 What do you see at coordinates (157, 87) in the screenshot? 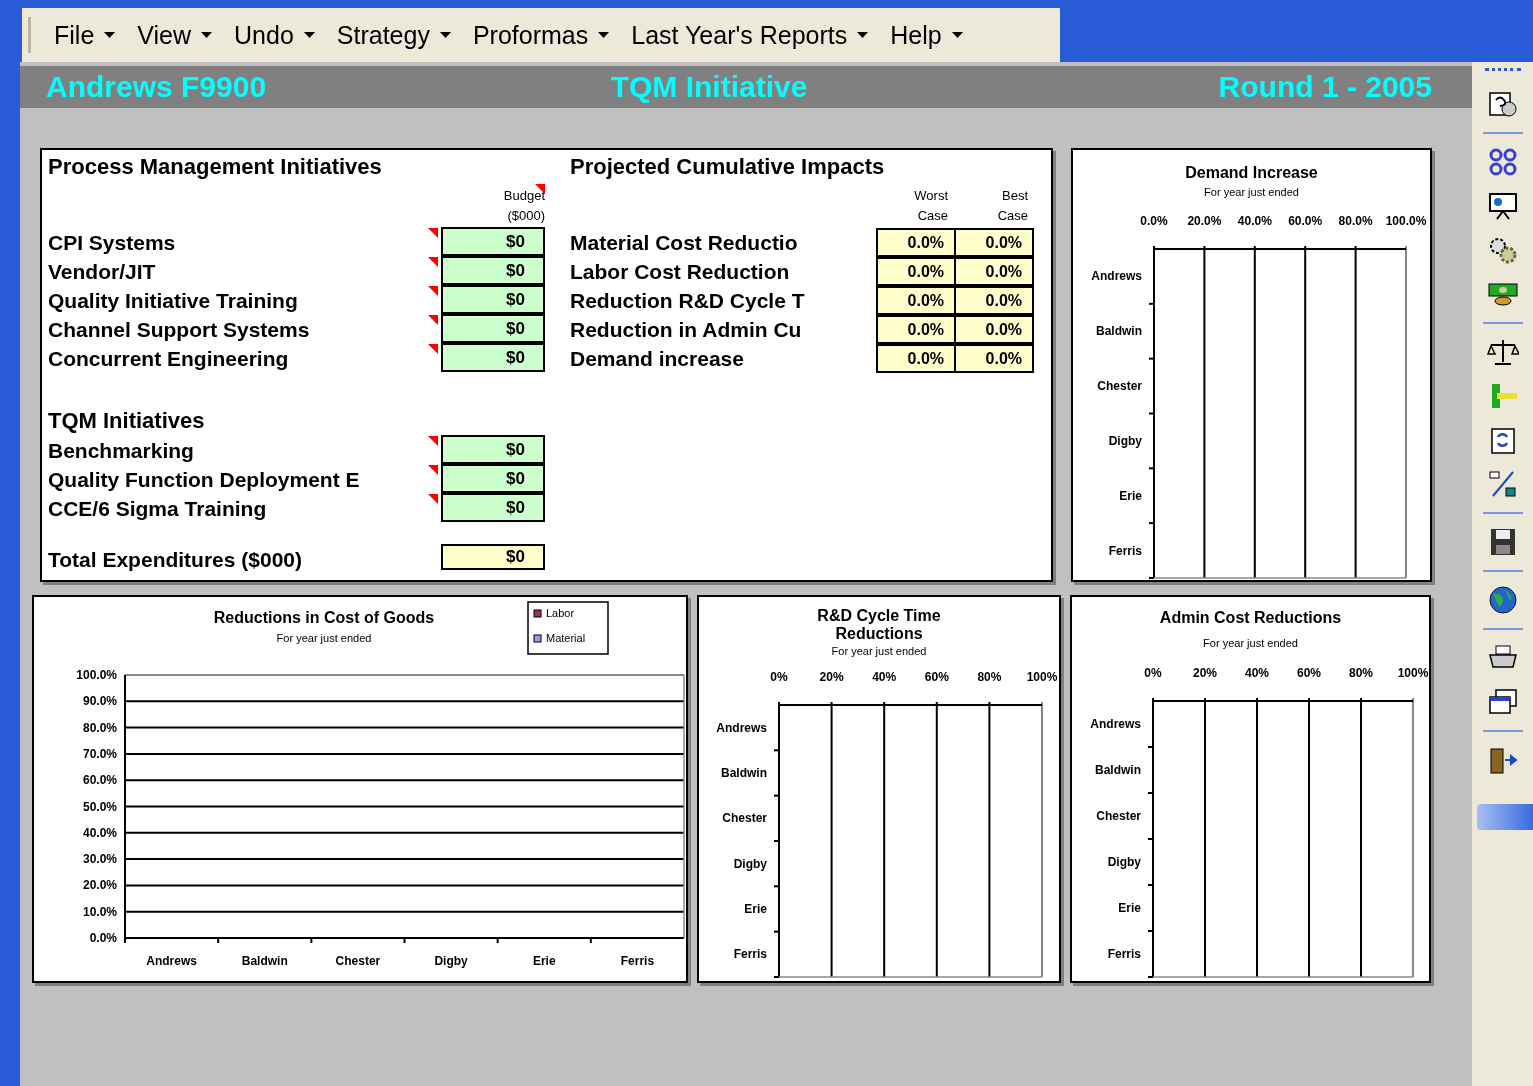
I see `team-name: Andrews F9900` at bounding box center [157, 87].